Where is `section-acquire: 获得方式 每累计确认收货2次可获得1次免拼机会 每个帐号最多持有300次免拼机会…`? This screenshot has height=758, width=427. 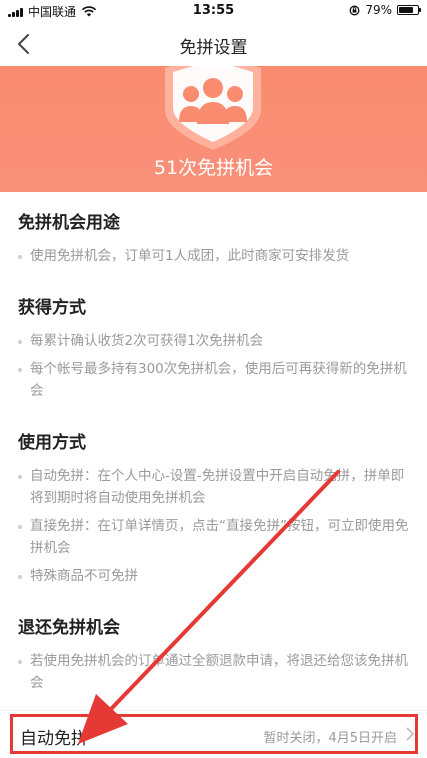
section-acquire: 获得方式 每累计确认收货2次可获得1次免拼机会 每个帐号最多持有300次免拼机会… is located at coordinates (213, 347).